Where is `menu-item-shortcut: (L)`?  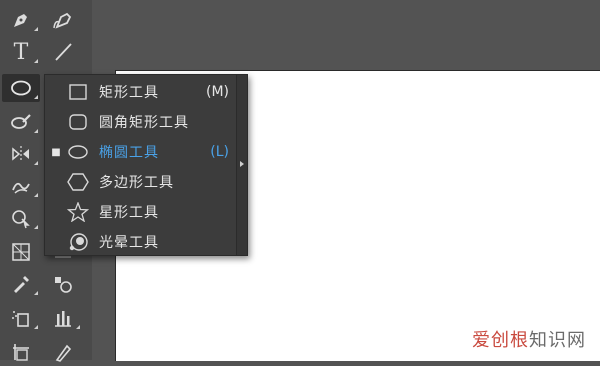 menu-item-shortcut: (L) is located at coordinates (219, 152).